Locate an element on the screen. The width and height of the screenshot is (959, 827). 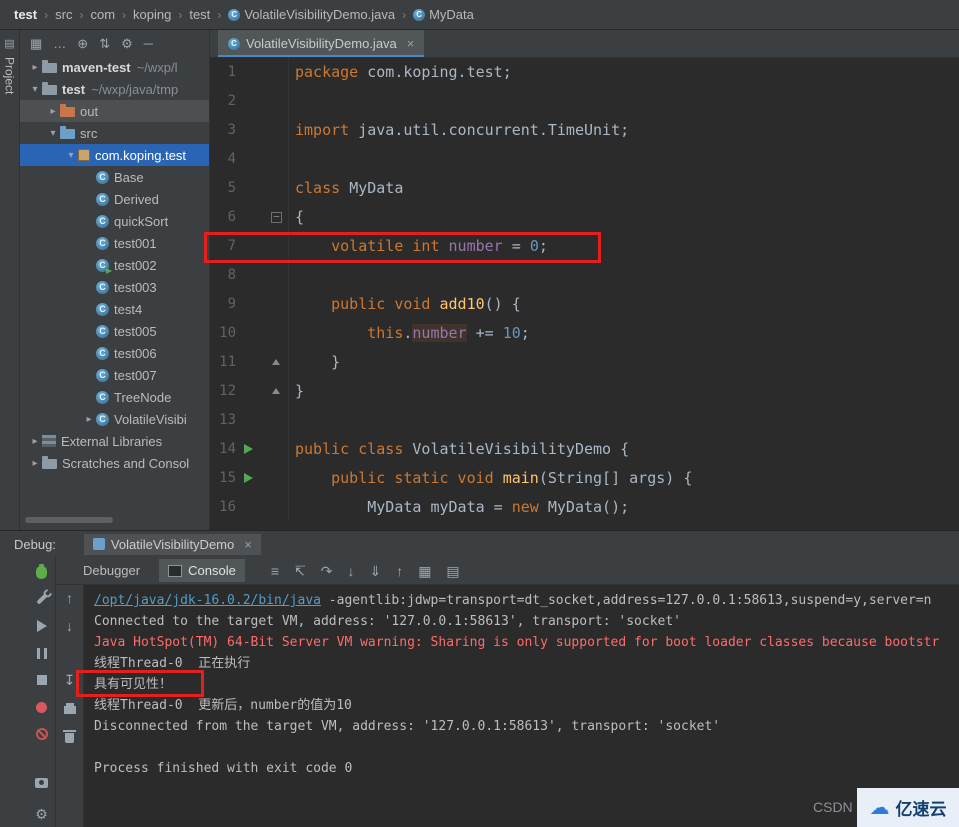
code-line: 5 class MyData is located at coordinates (584, 188).